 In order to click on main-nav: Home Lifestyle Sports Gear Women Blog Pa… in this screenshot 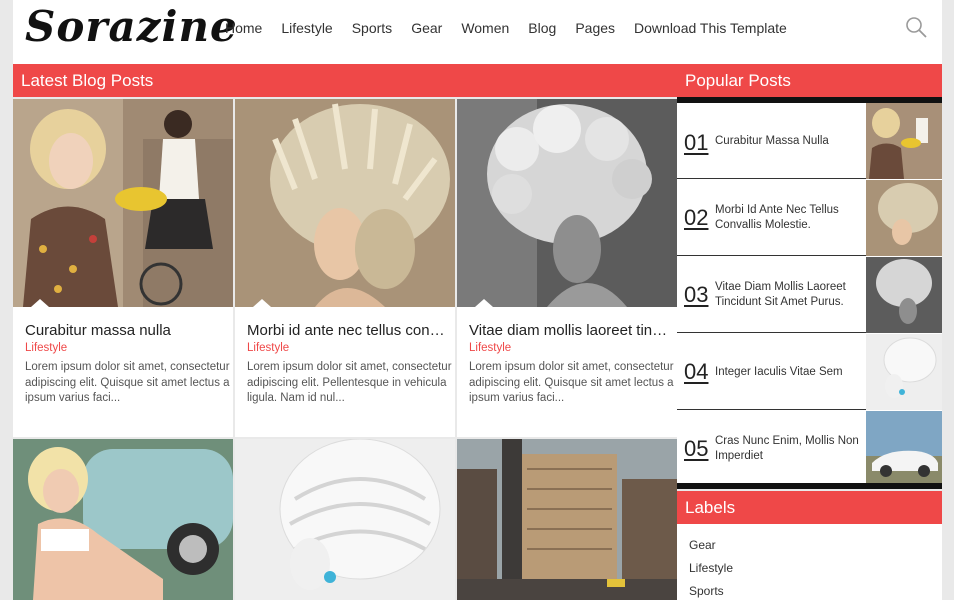, I will do `click(515, 28)`.